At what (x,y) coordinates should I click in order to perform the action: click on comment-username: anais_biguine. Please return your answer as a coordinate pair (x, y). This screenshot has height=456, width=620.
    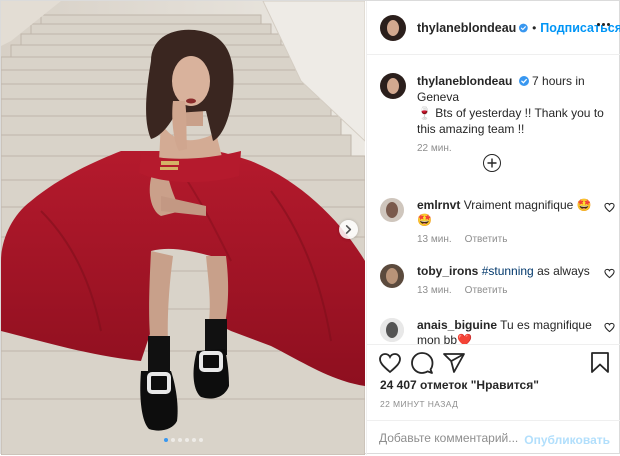
    Looking at the image, I should click on (457, 325).